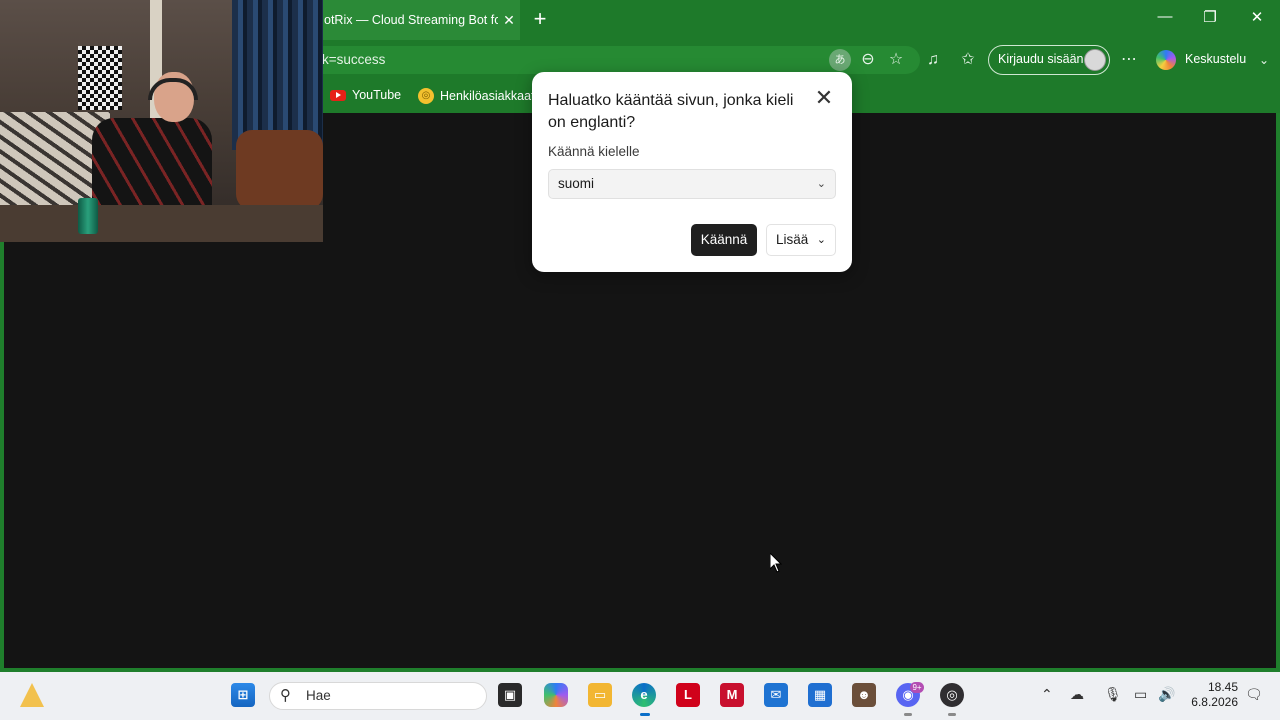 Image resolution: width=1280 pixels, height=720 pixels. Describe the element at coordinates (277, 75) in the screenshot. I see `webcam-curtain` at that location.